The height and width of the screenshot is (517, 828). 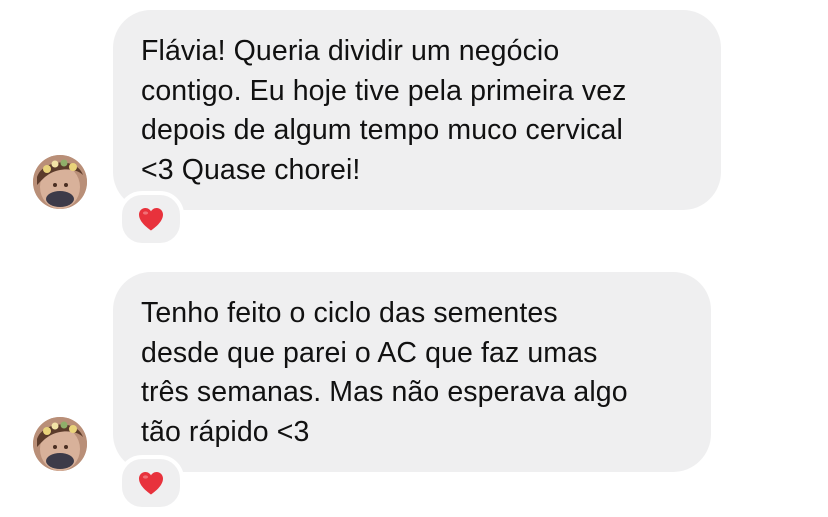 I want to click on sender-avatar, so click(x=60, y=444).